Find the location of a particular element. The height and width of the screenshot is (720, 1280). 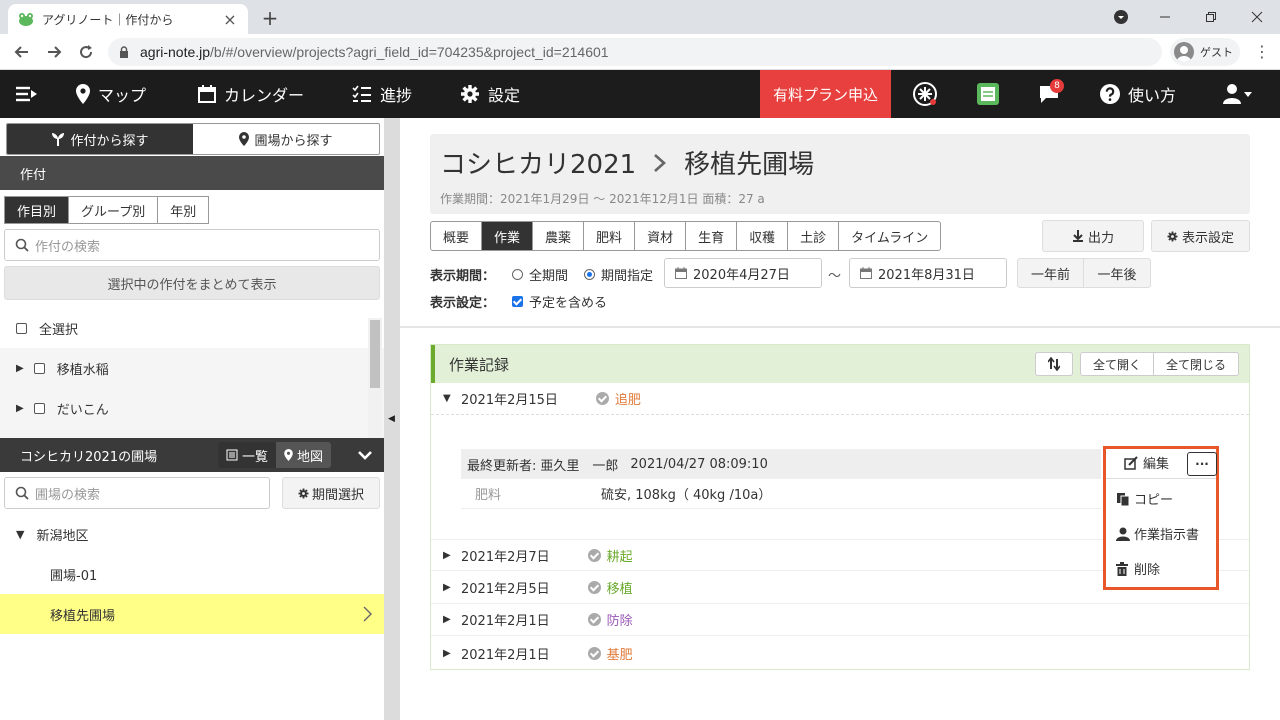

tab-materials: 資材 is located at coordinates (661, 236).